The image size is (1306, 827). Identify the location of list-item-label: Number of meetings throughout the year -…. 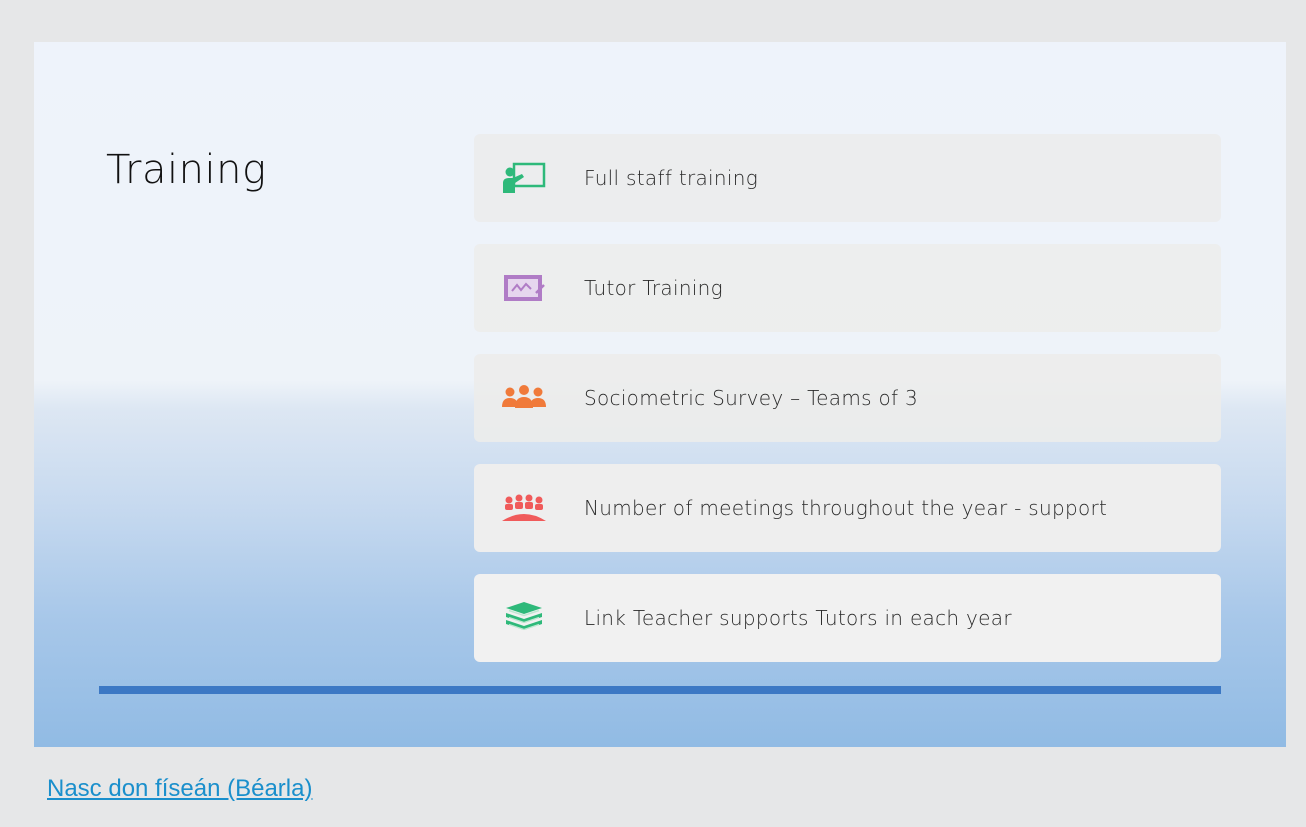
(846, 508).